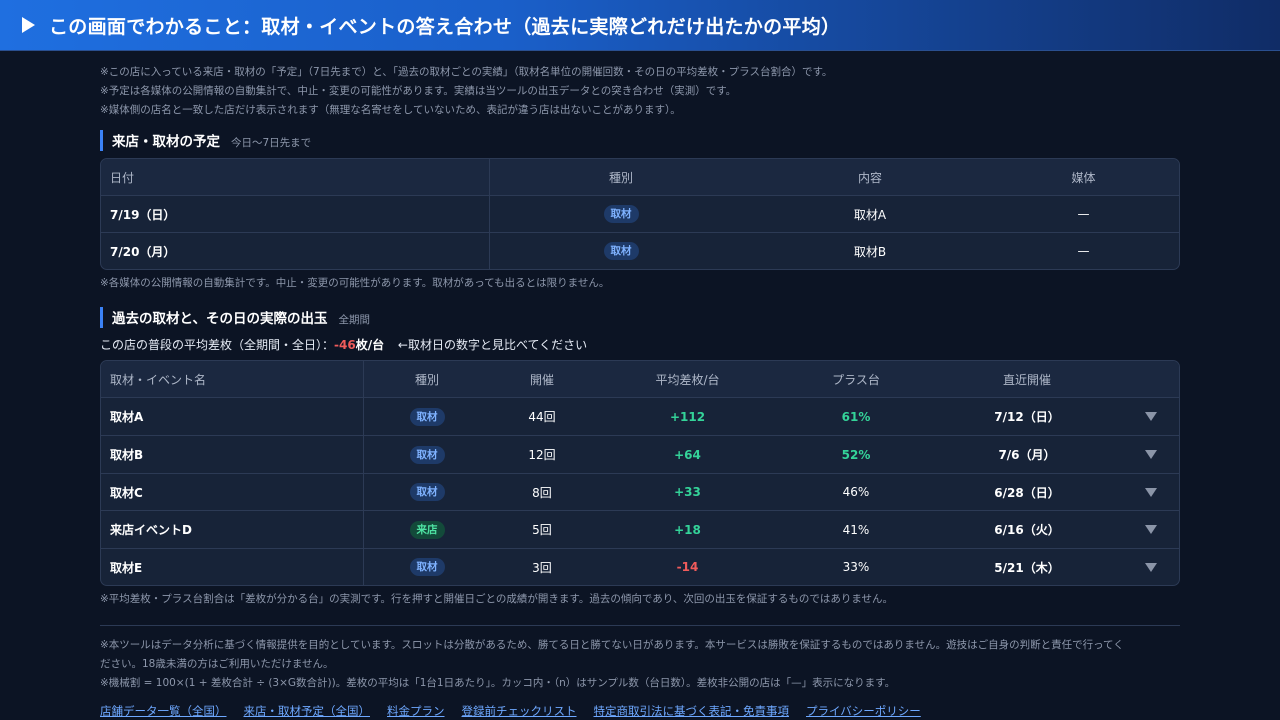  I want to click on event-name: 来店イベントD, so click(232, 529).